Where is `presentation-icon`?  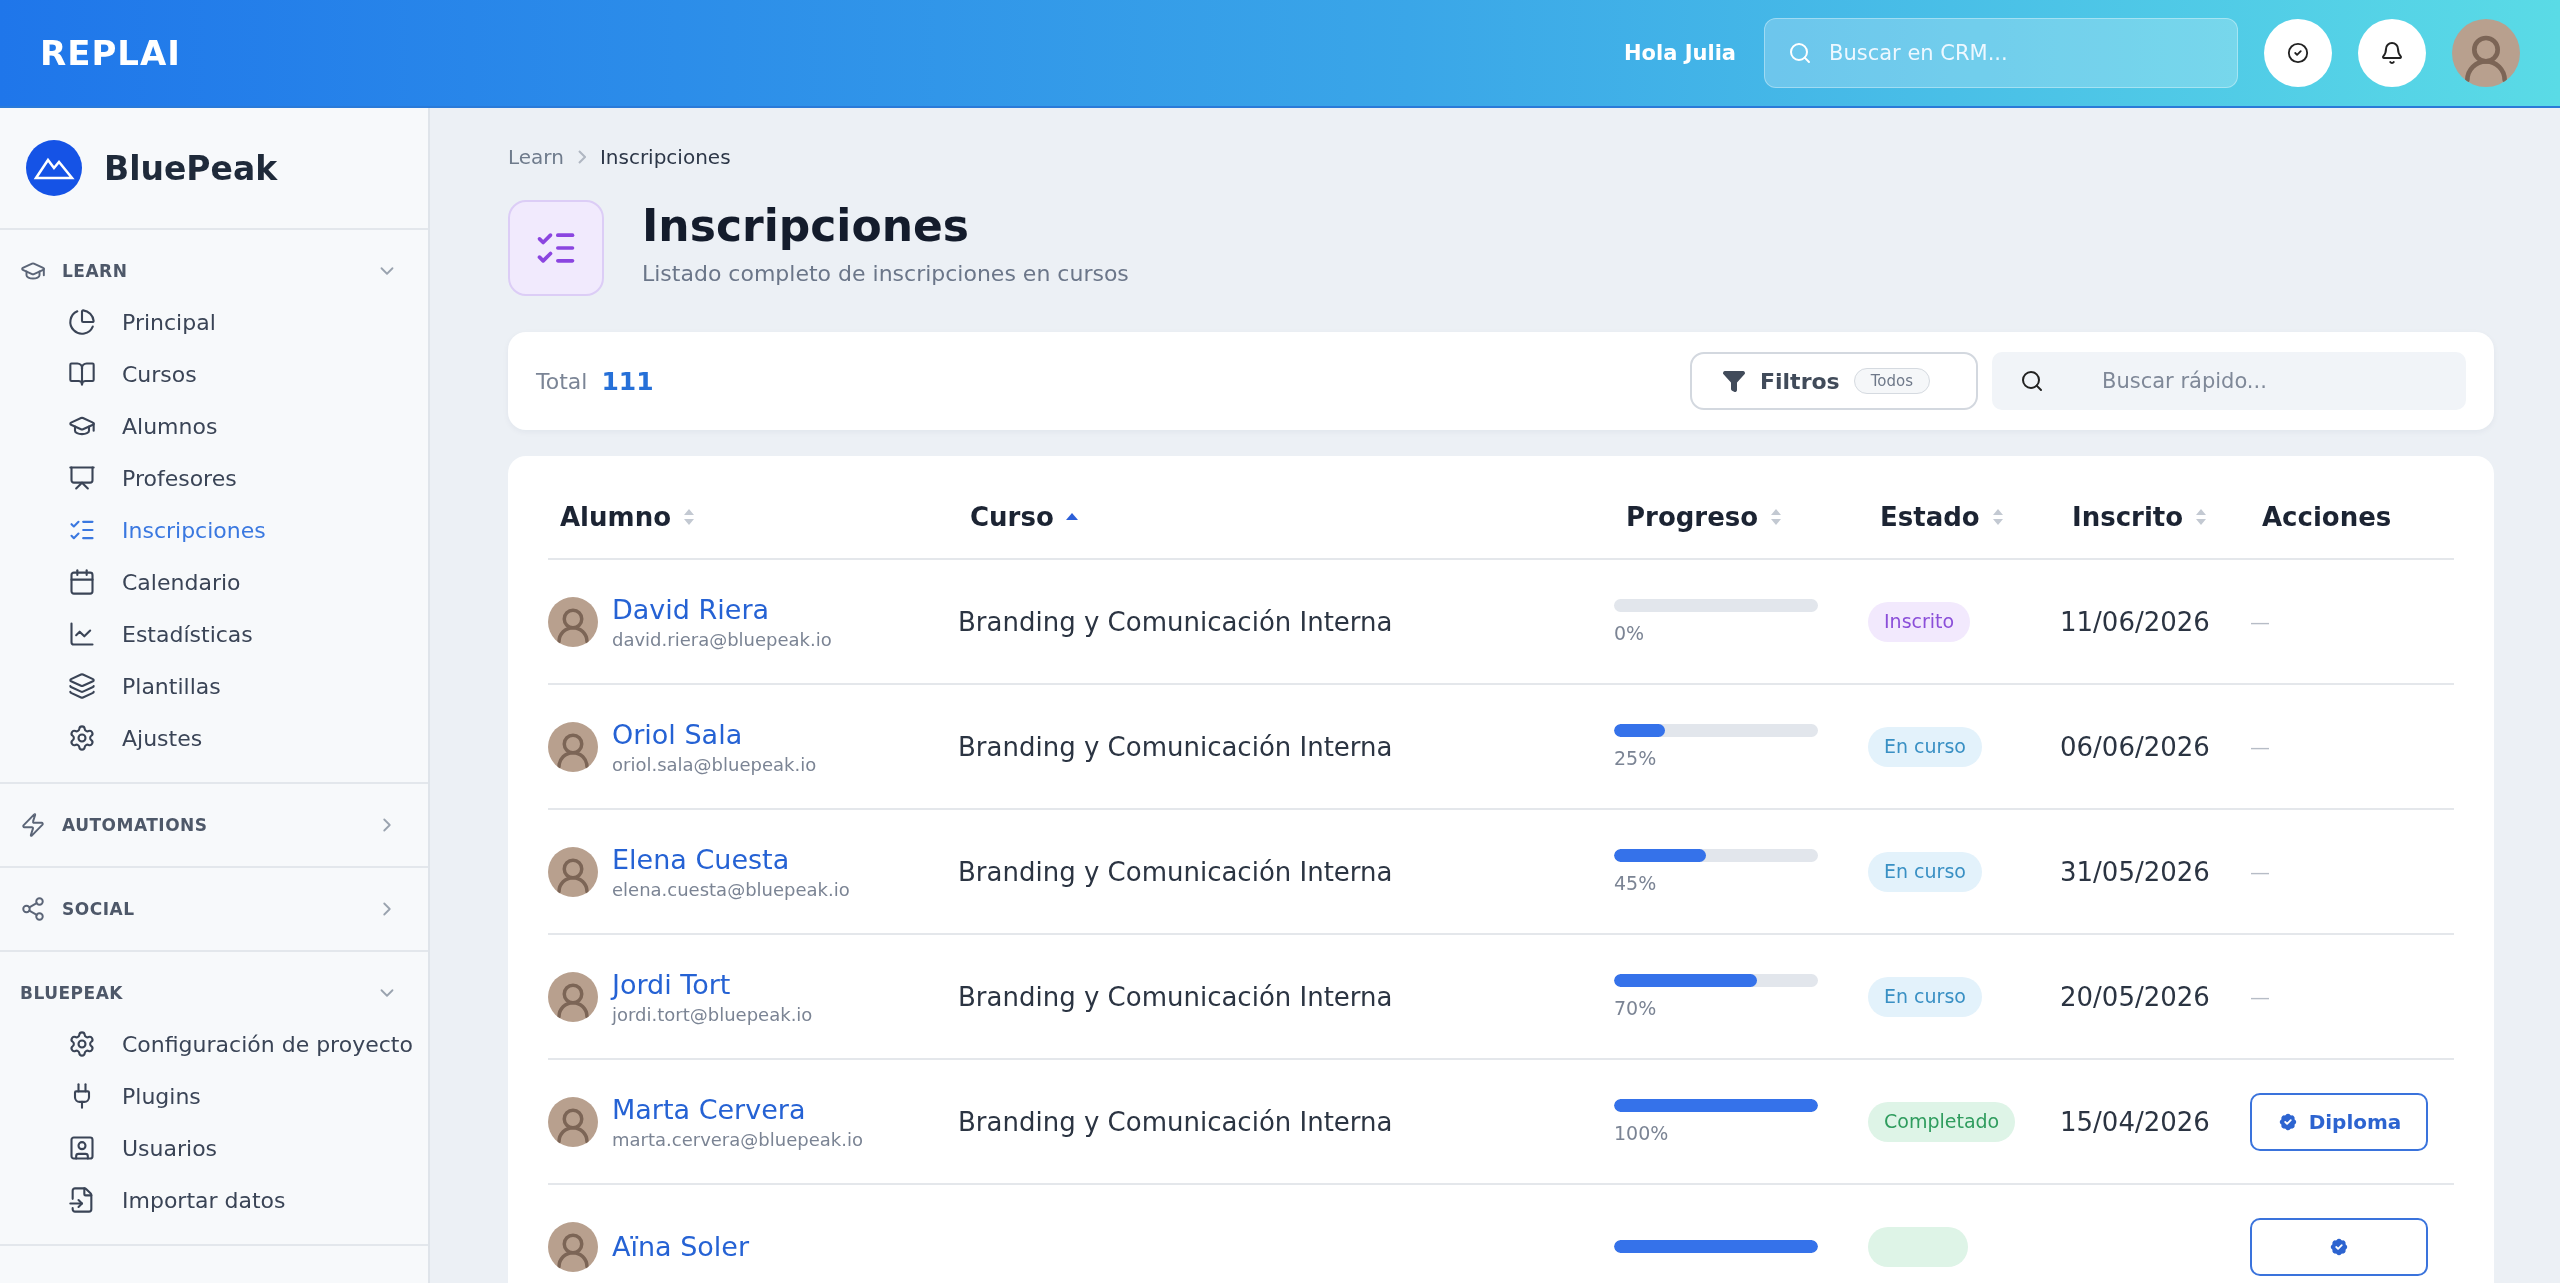 presentation-icon is located at coordinates (82, 478).